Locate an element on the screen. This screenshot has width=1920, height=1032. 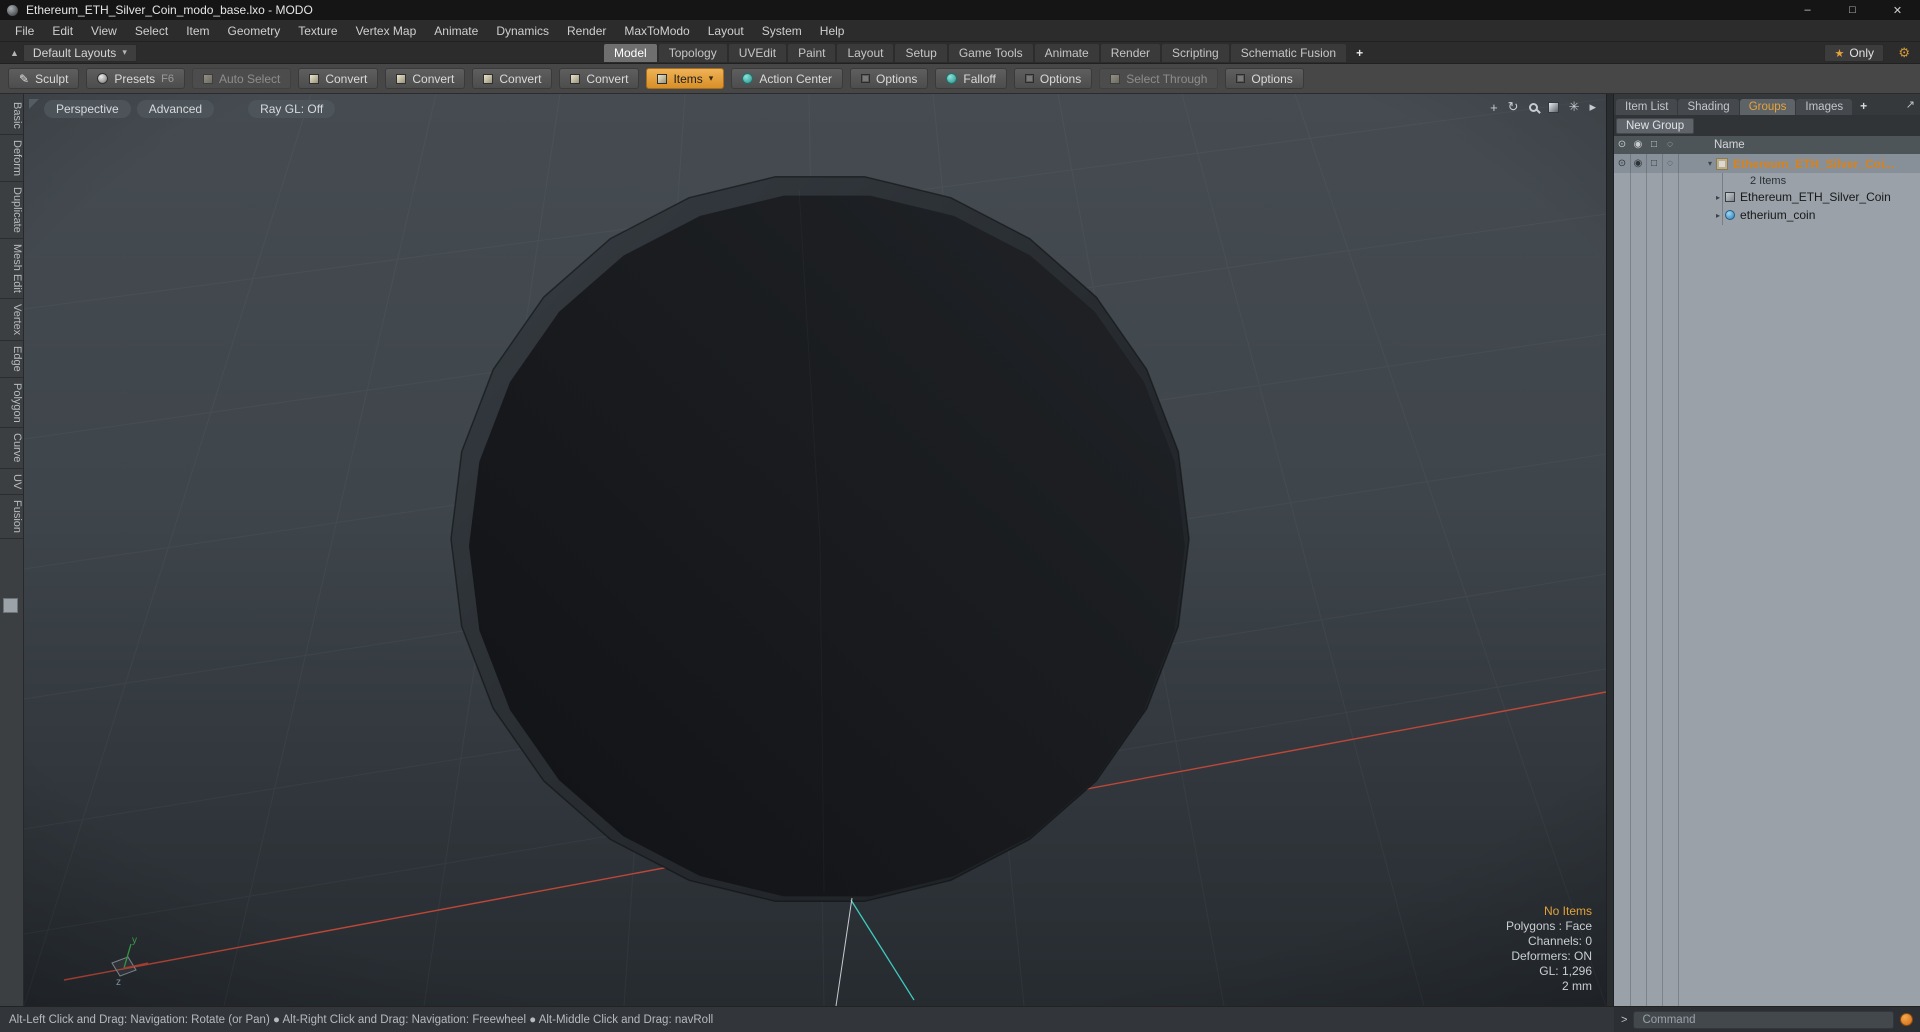
tab-animate: Animate is located at coordinates (1066, 53).